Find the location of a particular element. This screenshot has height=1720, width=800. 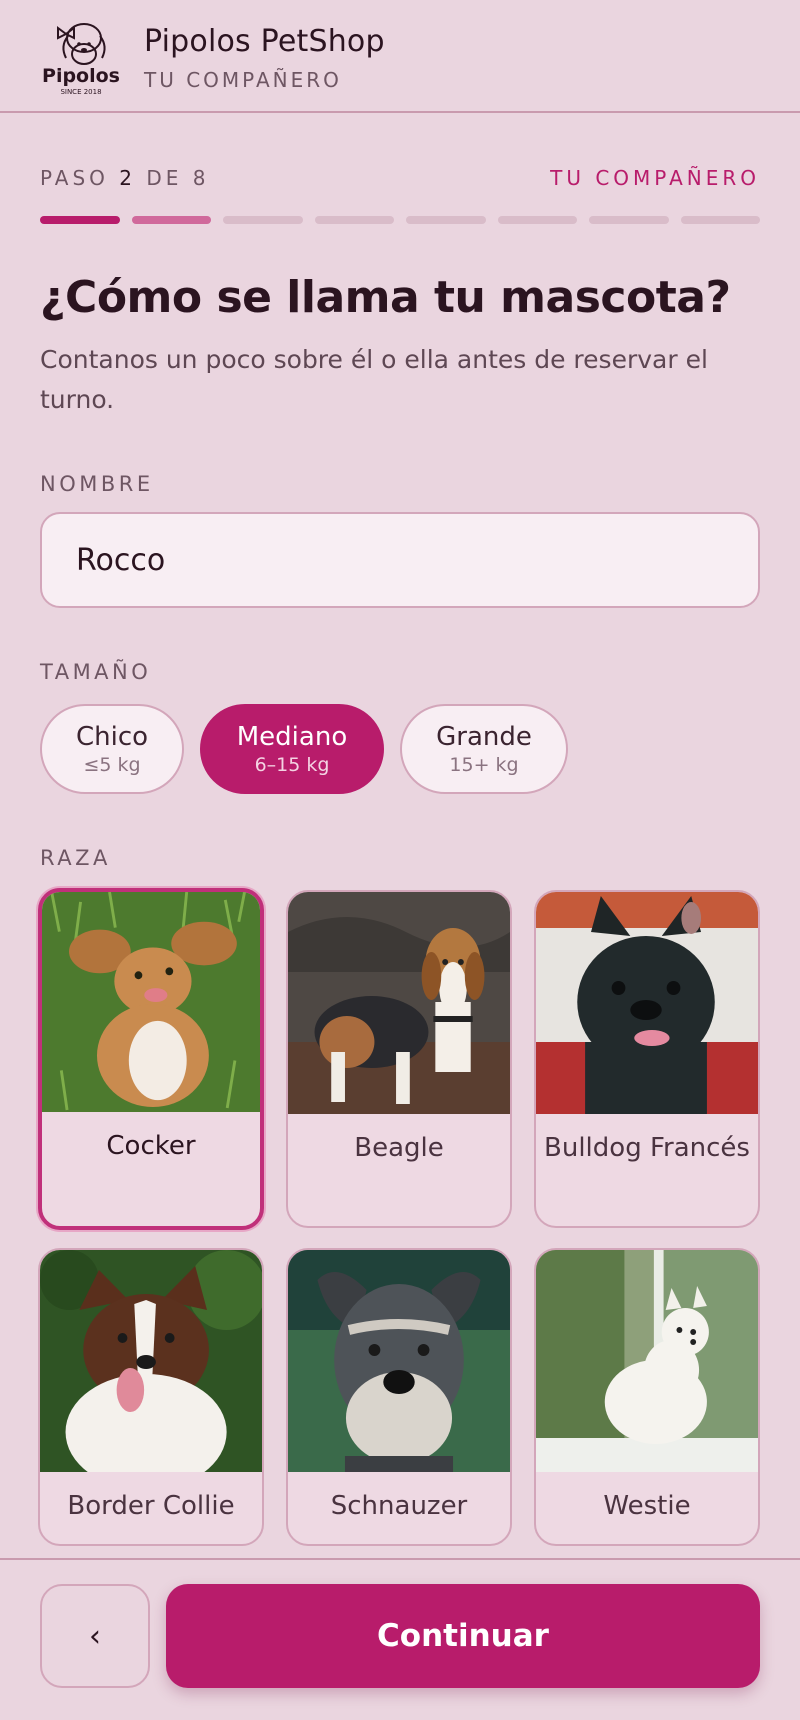

breed-card-schnauzer: Schnauzer is located at coordinates (399, 1397).